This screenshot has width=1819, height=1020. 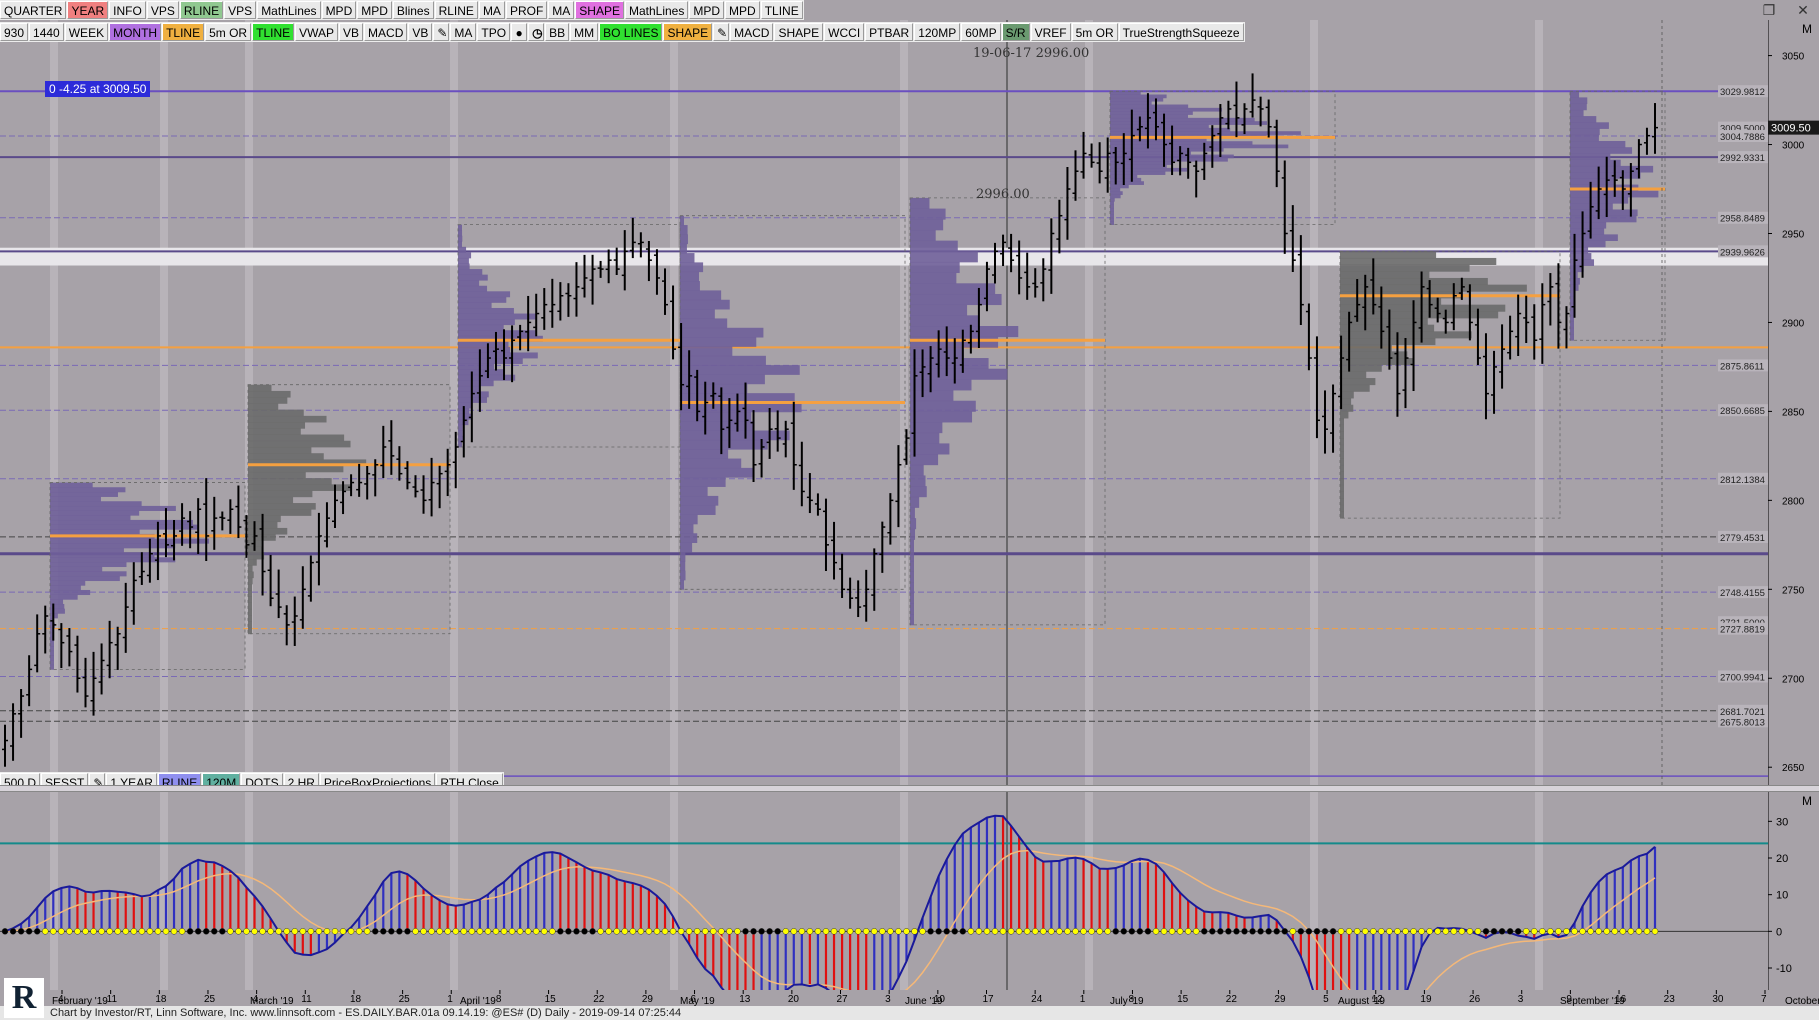 I want to click on restore-icon: ❐, so click(x=1769, y=10).